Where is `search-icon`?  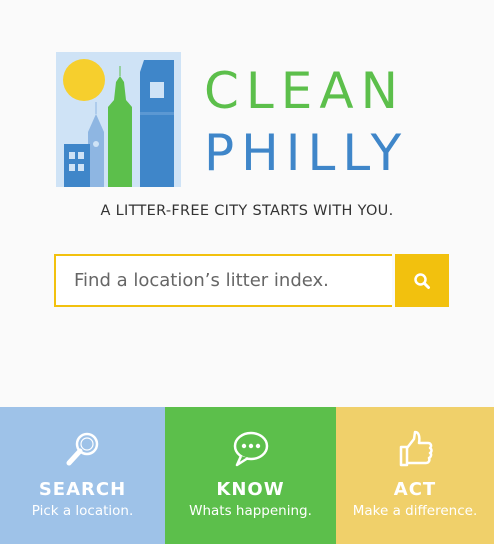
search-icon is located at coordinates (422, 280).